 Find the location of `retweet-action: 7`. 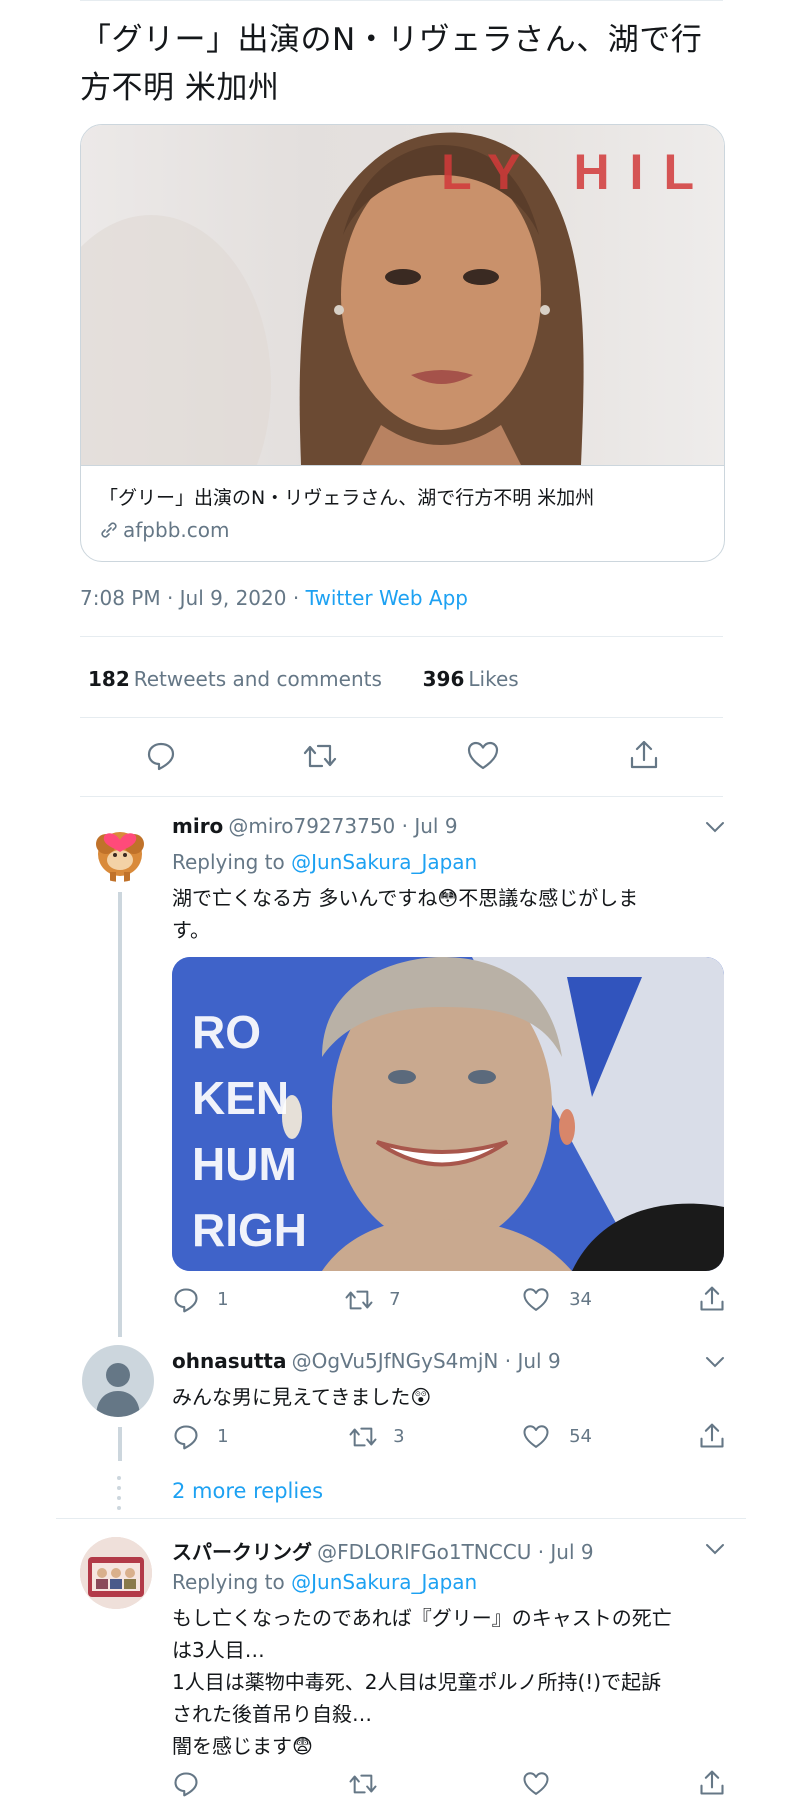

retweet-action: 7 is located at coordinates (372, 1300).